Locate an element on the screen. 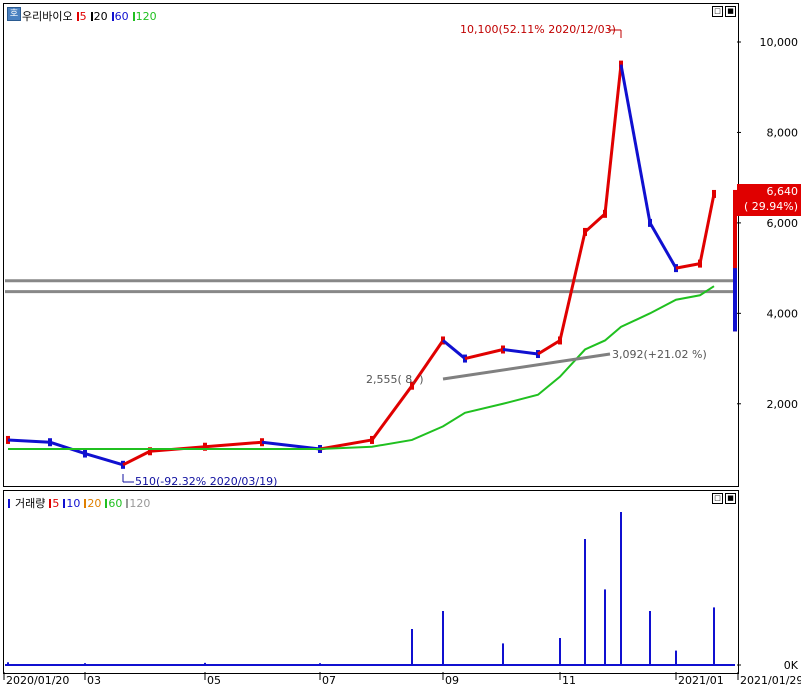 This screenshot has width=801, height=688. y-tick-label: 6,000 is located at coordinates (783, 223).